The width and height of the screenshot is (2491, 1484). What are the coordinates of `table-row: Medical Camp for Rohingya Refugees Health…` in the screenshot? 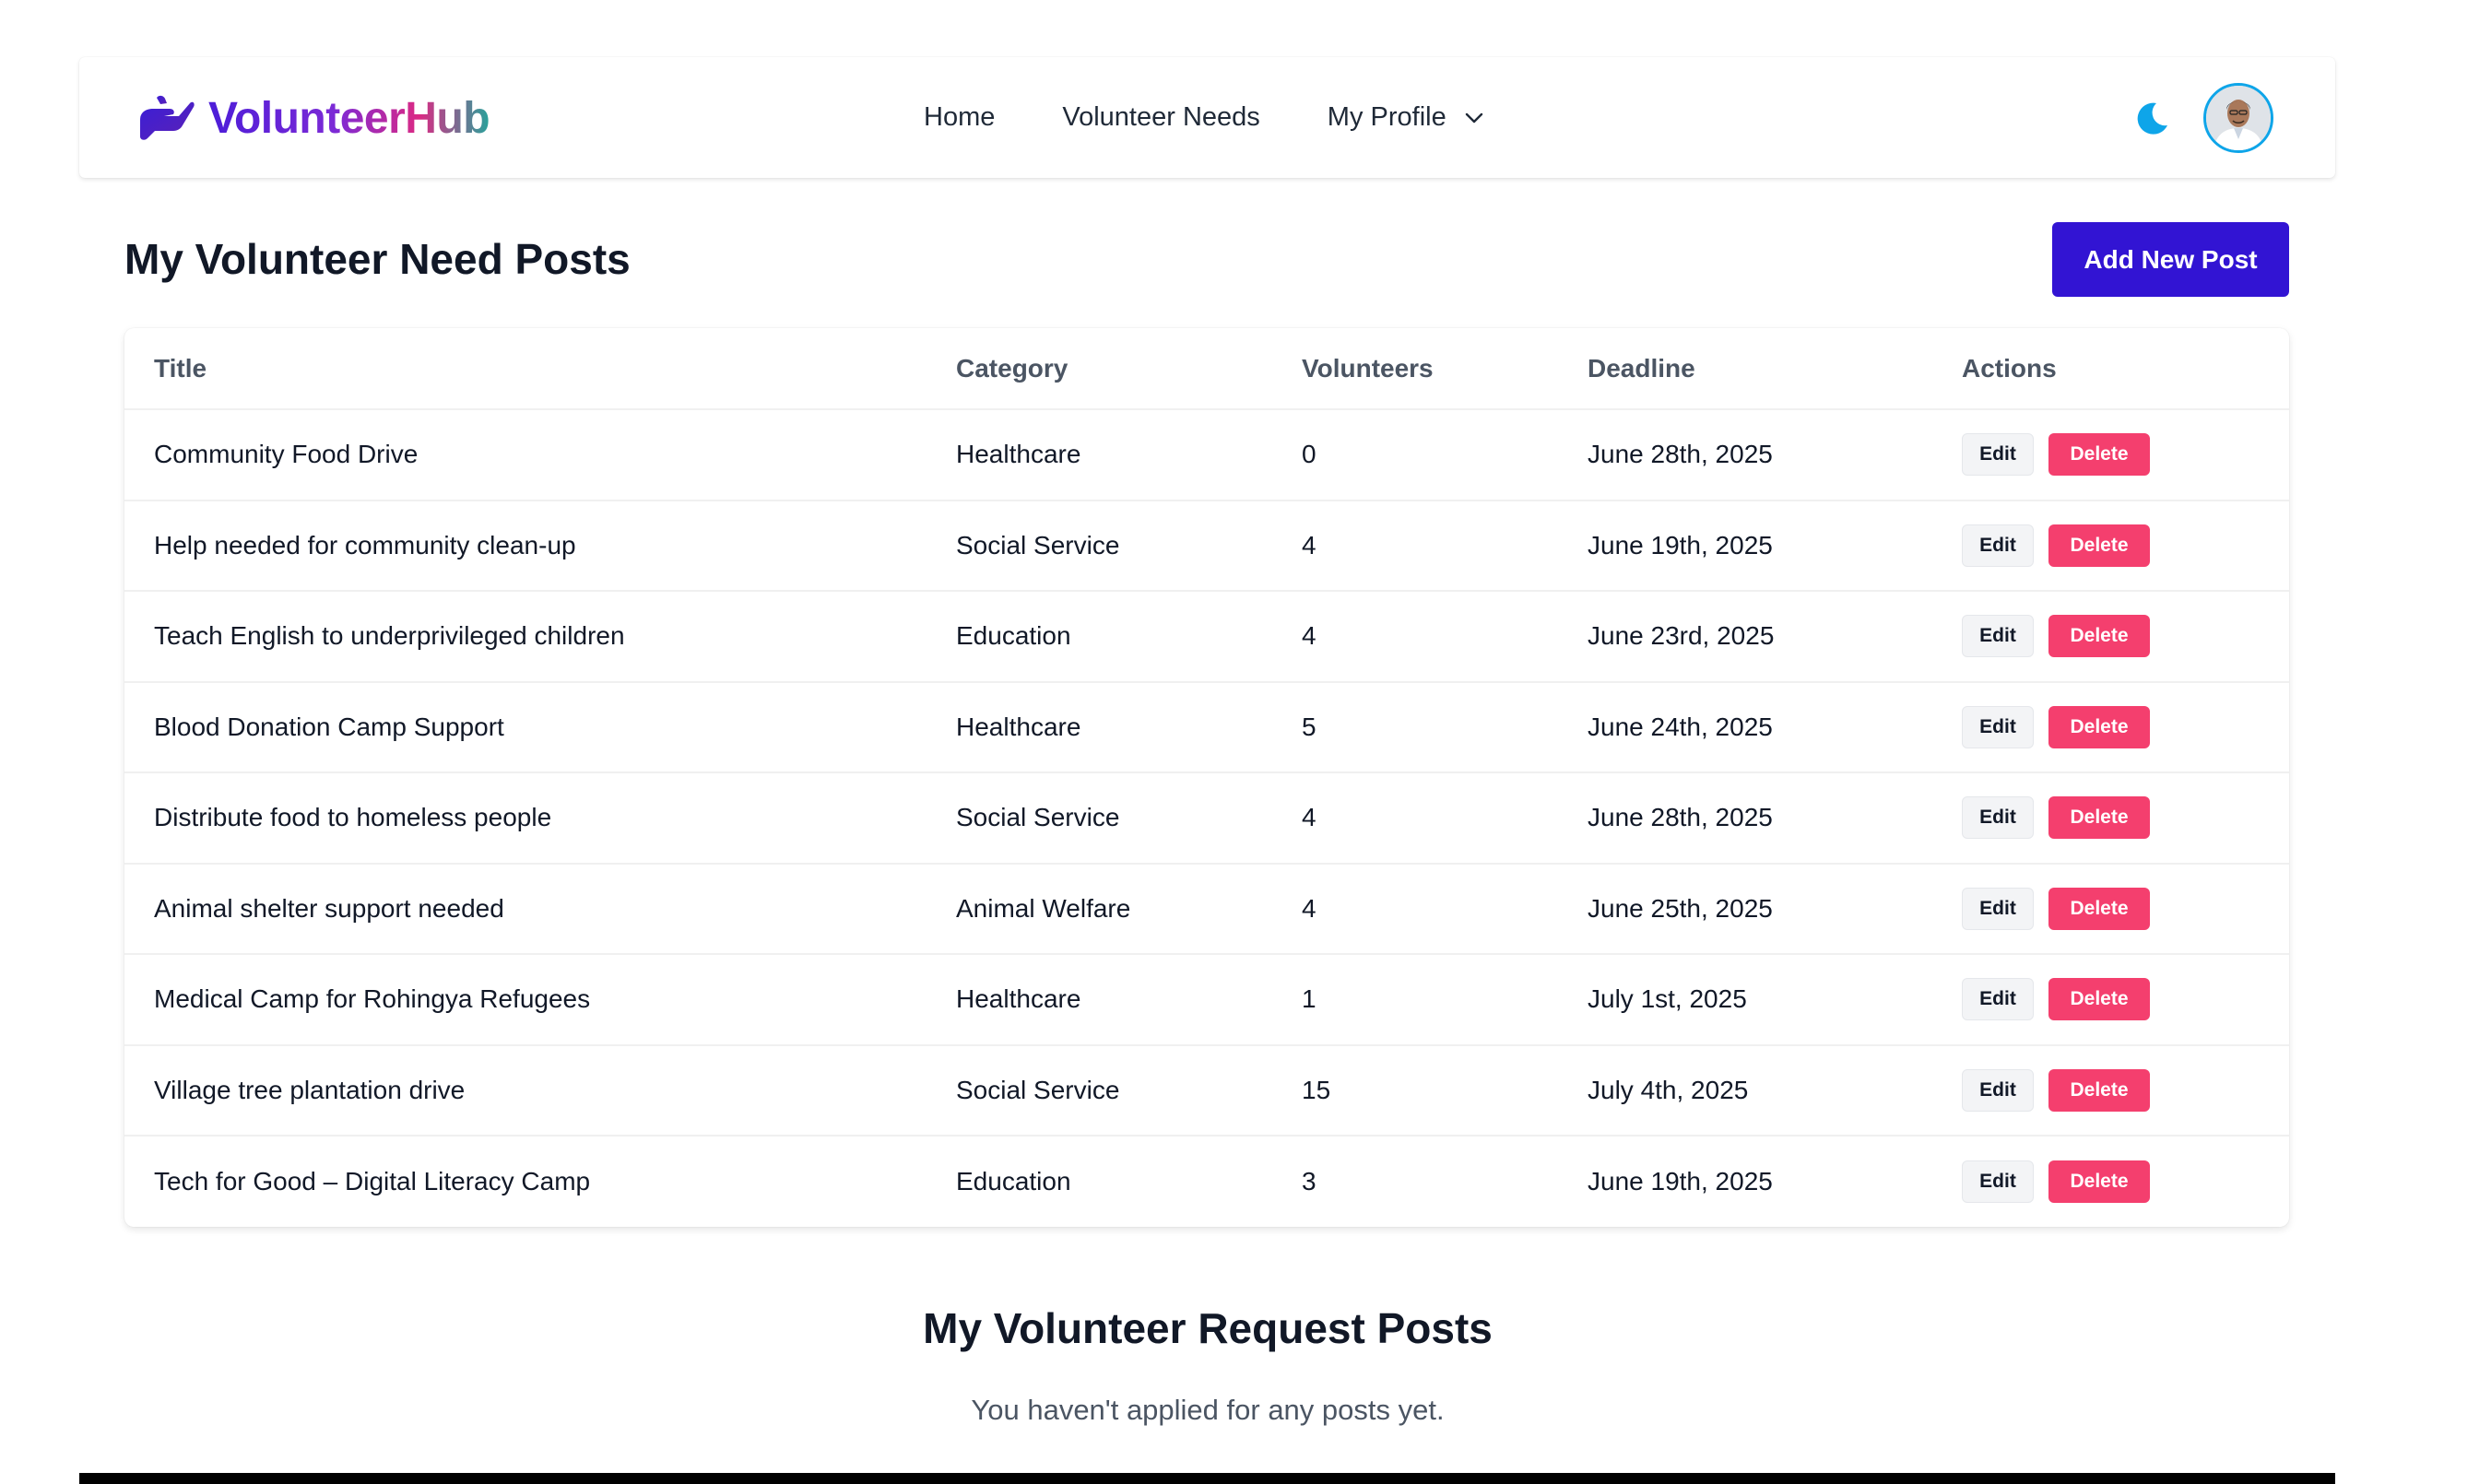 It's located at (1206, 1001).